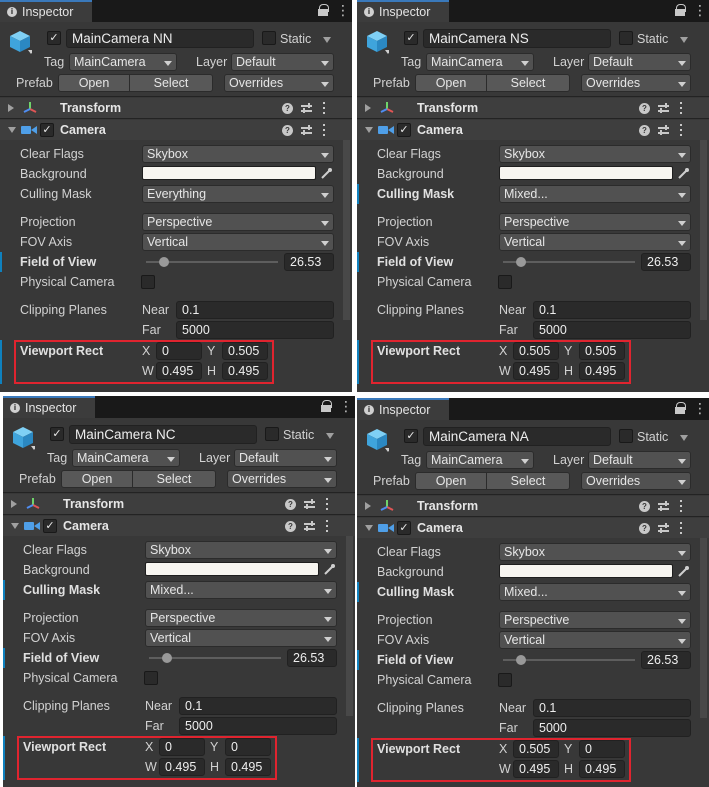  Describe the element at coordinates (232, 569) in the screenshot. I see `background-color-field` at that location.